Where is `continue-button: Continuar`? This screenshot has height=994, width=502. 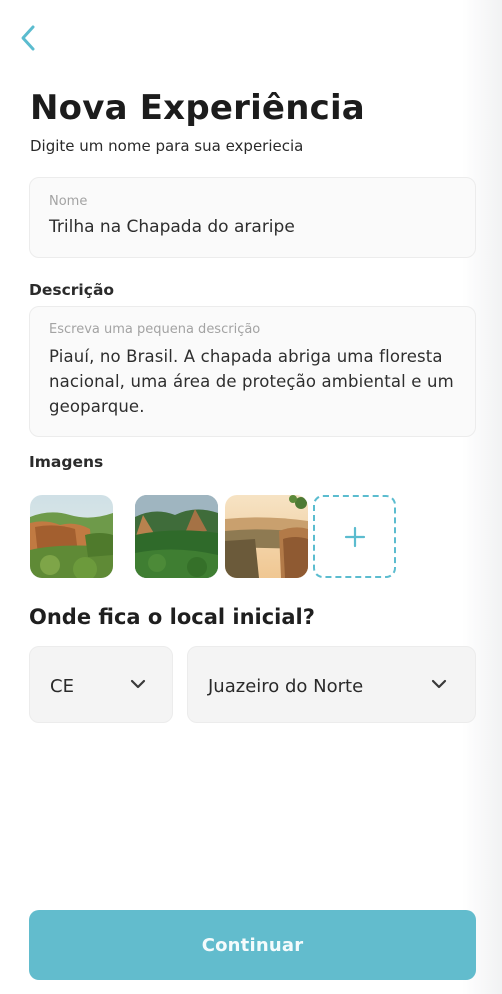
continue-button: Continuar is located at coordinates (252, 945).